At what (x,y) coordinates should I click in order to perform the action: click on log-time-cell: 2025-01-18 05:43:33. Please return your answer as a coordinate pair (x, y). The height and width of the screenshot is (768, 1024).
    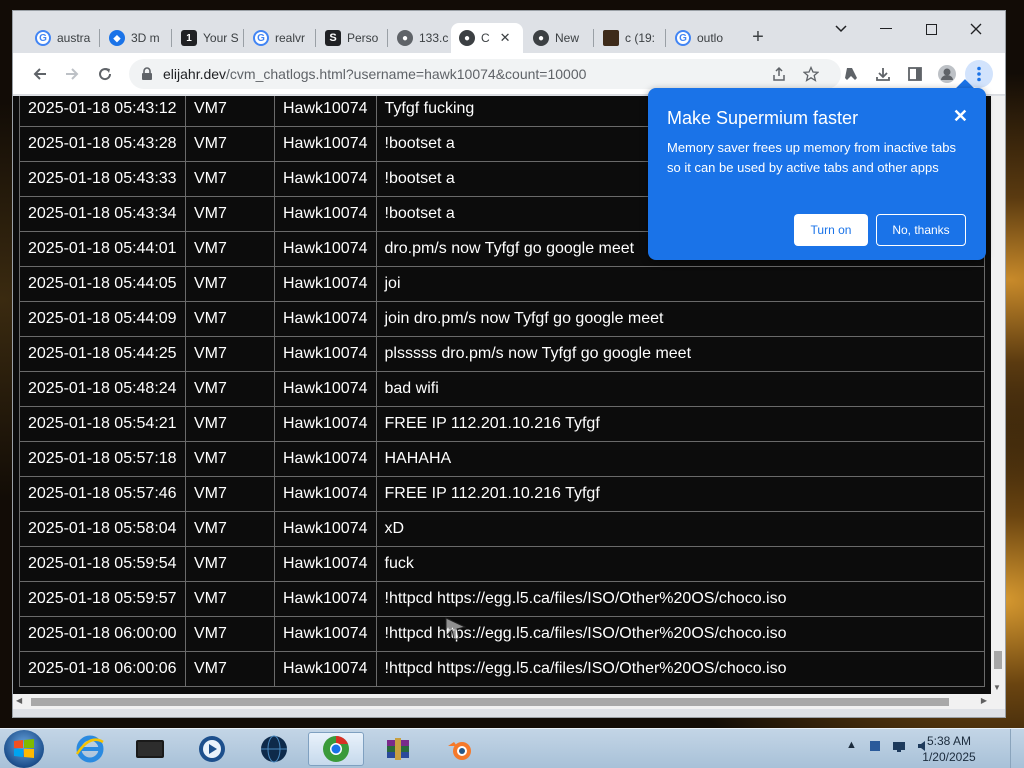
    Looking at the image, I should click on (102, 179).